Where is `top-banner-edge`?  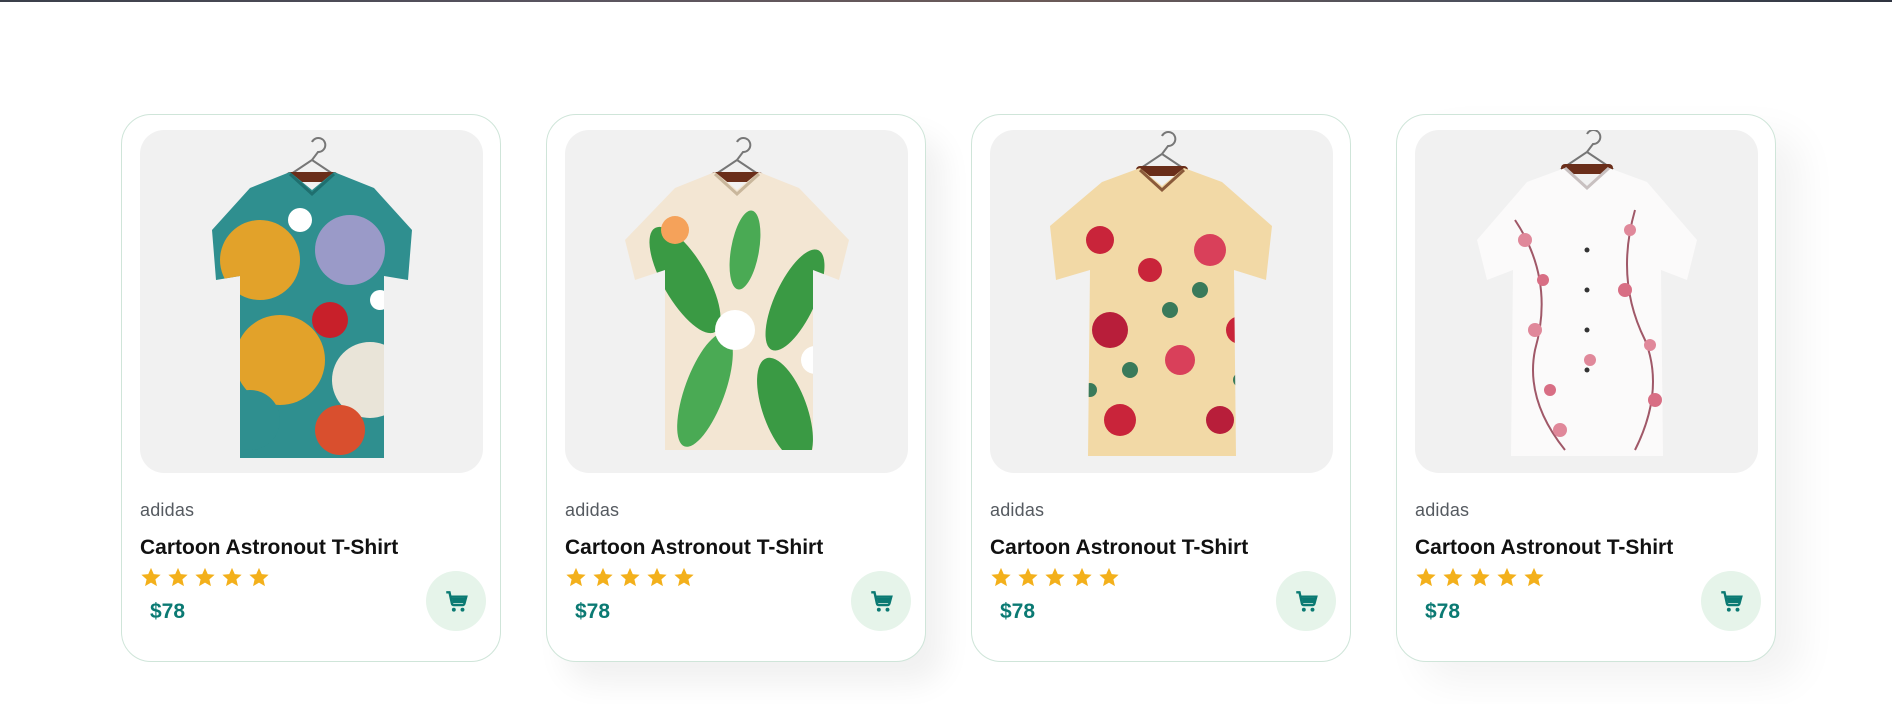
top-banner-edge is located at coordinates (946, 1).